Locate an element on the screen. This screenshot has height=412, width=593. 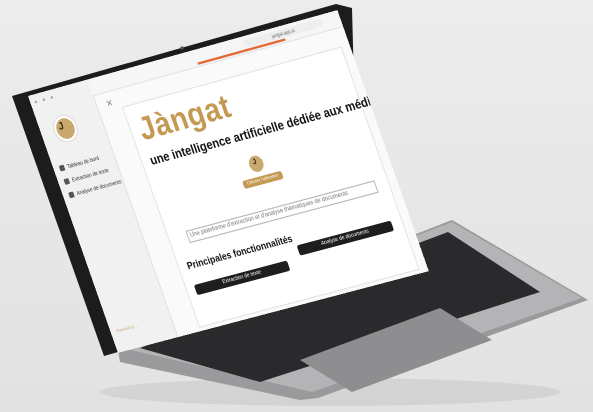
sidebar-item-label: Tableau de bord is located at coordinates (83, 162).